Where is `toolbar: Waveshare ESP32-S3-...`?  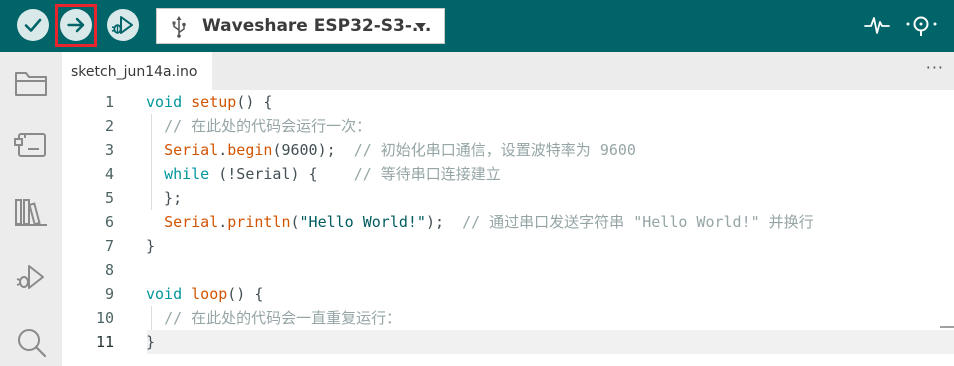 toolbar: Waveshare ESP32-S3-... is located at coordinates (477, 26).